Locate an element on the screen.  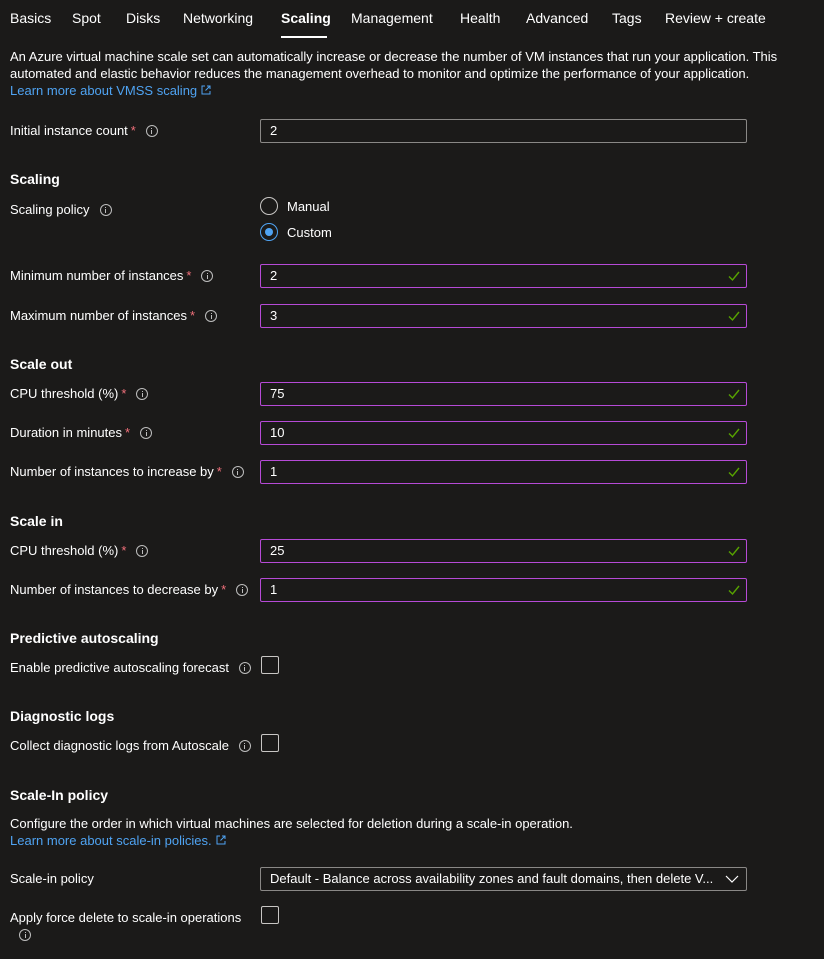
tab-disks: Disks is located at coordinates (143, 18).